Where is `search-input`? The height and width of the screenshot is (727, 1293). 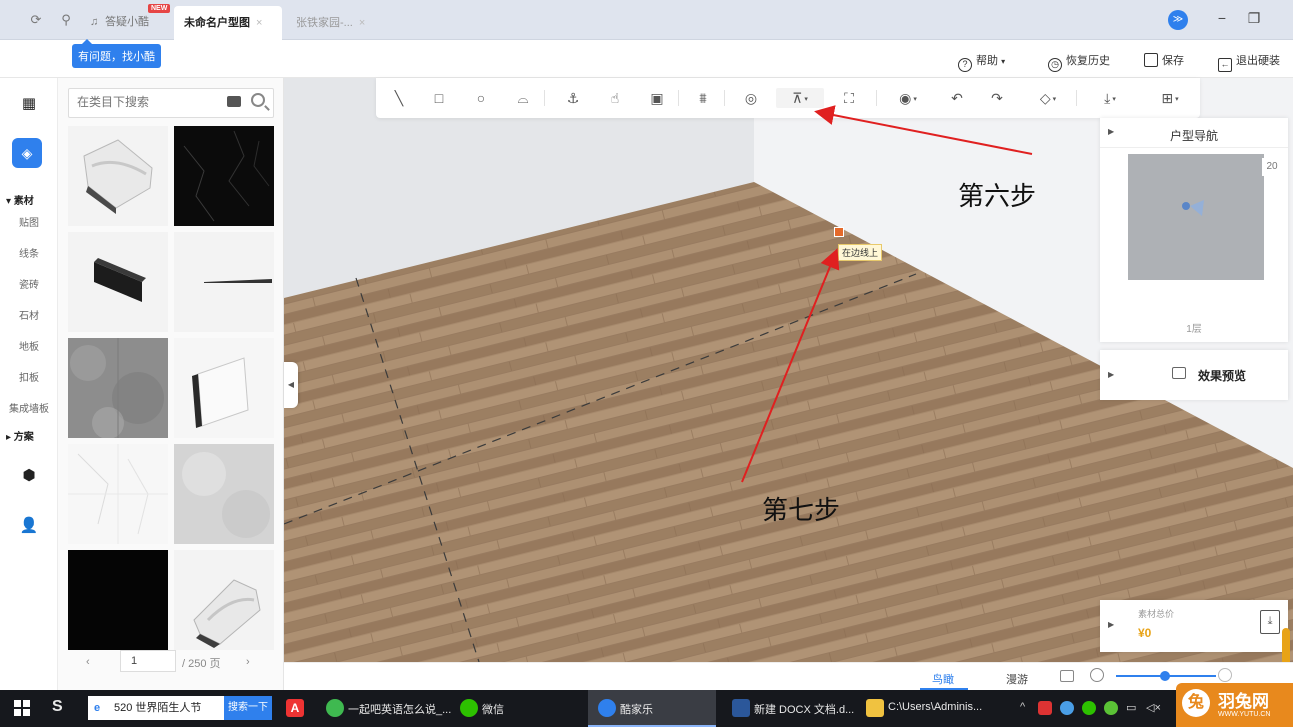 search-input is located at coordinates (142, 102).